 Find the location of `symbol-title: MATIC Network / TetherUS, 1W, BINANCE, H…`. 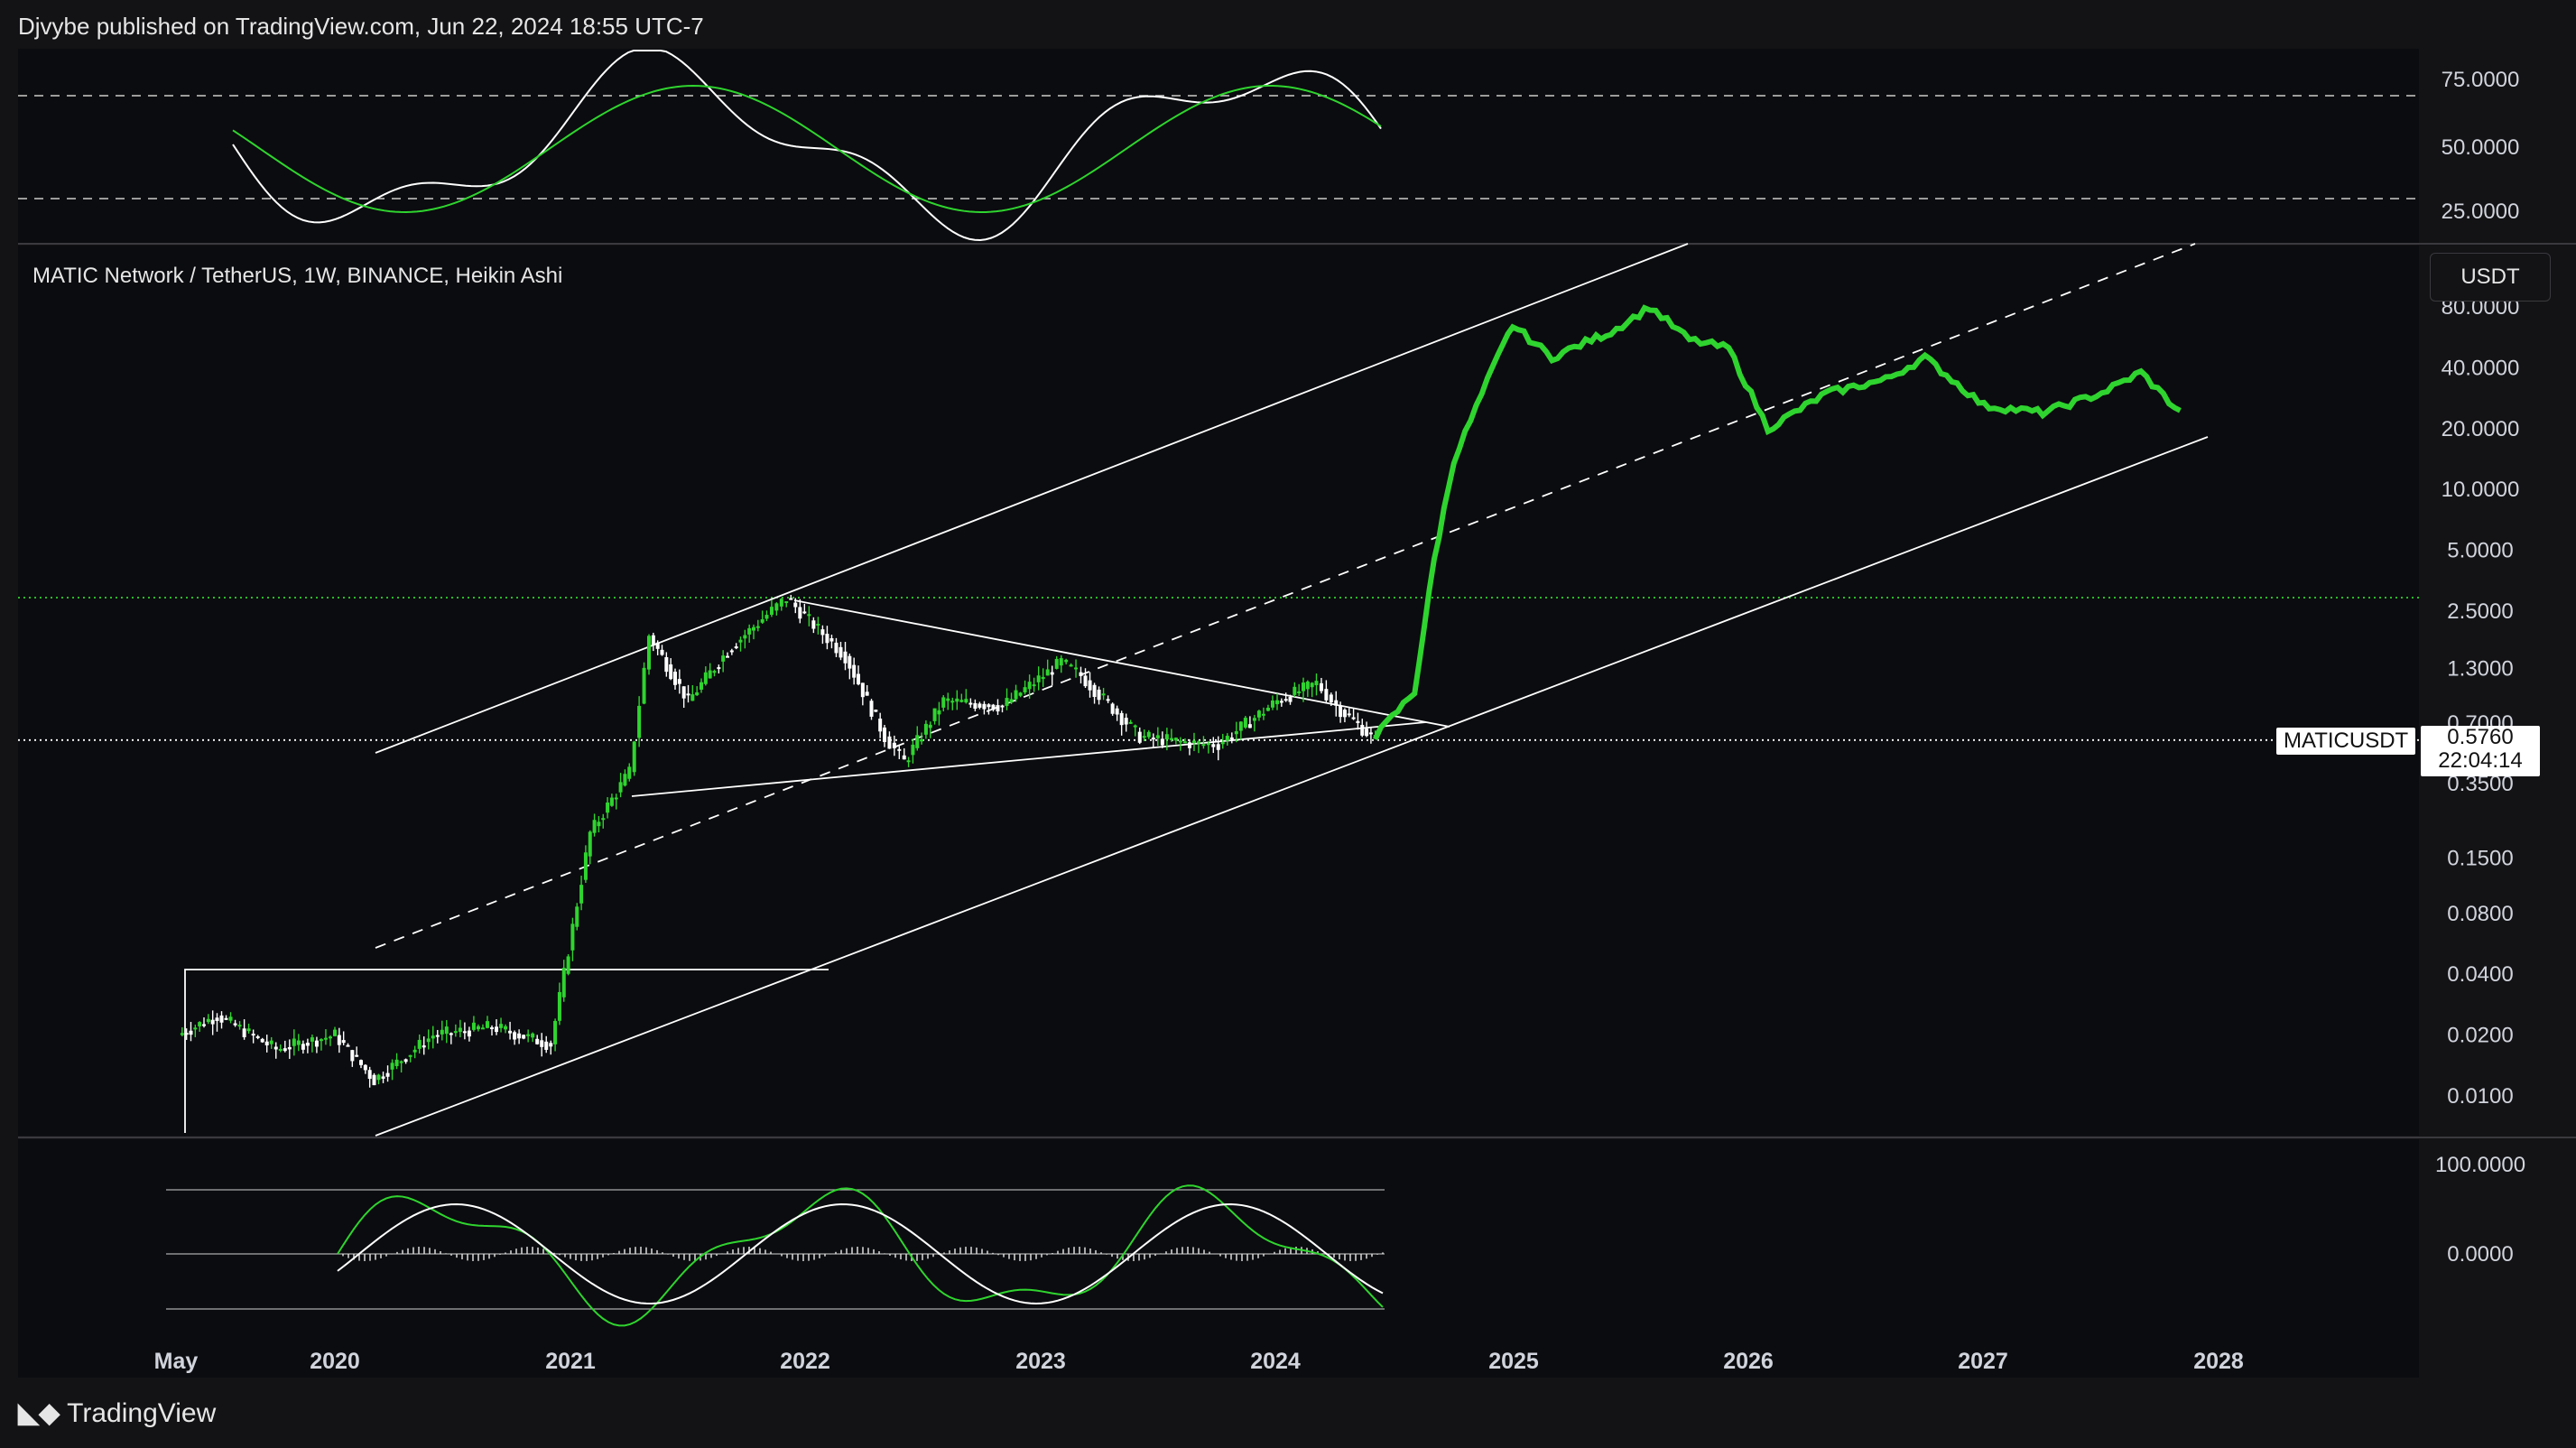

symbol-title: MATIC Network / TetherUS, 1W, BINANCE, H… is located at coordinates (297, 276).